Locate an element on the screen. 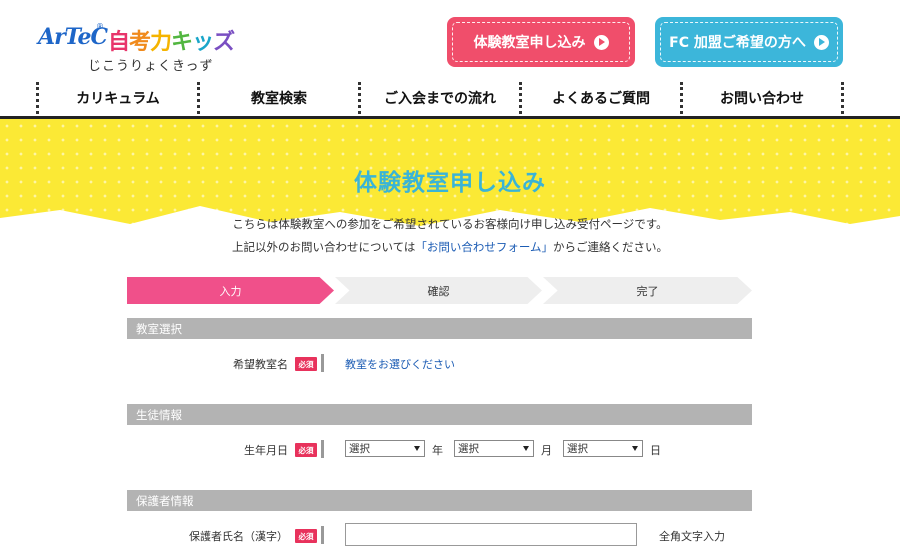 Image resolution: width=900 pixels, height=555 pixels. nav-item-enrollment-flow: ご入会までの流れ is located at coordinates (438, 98).